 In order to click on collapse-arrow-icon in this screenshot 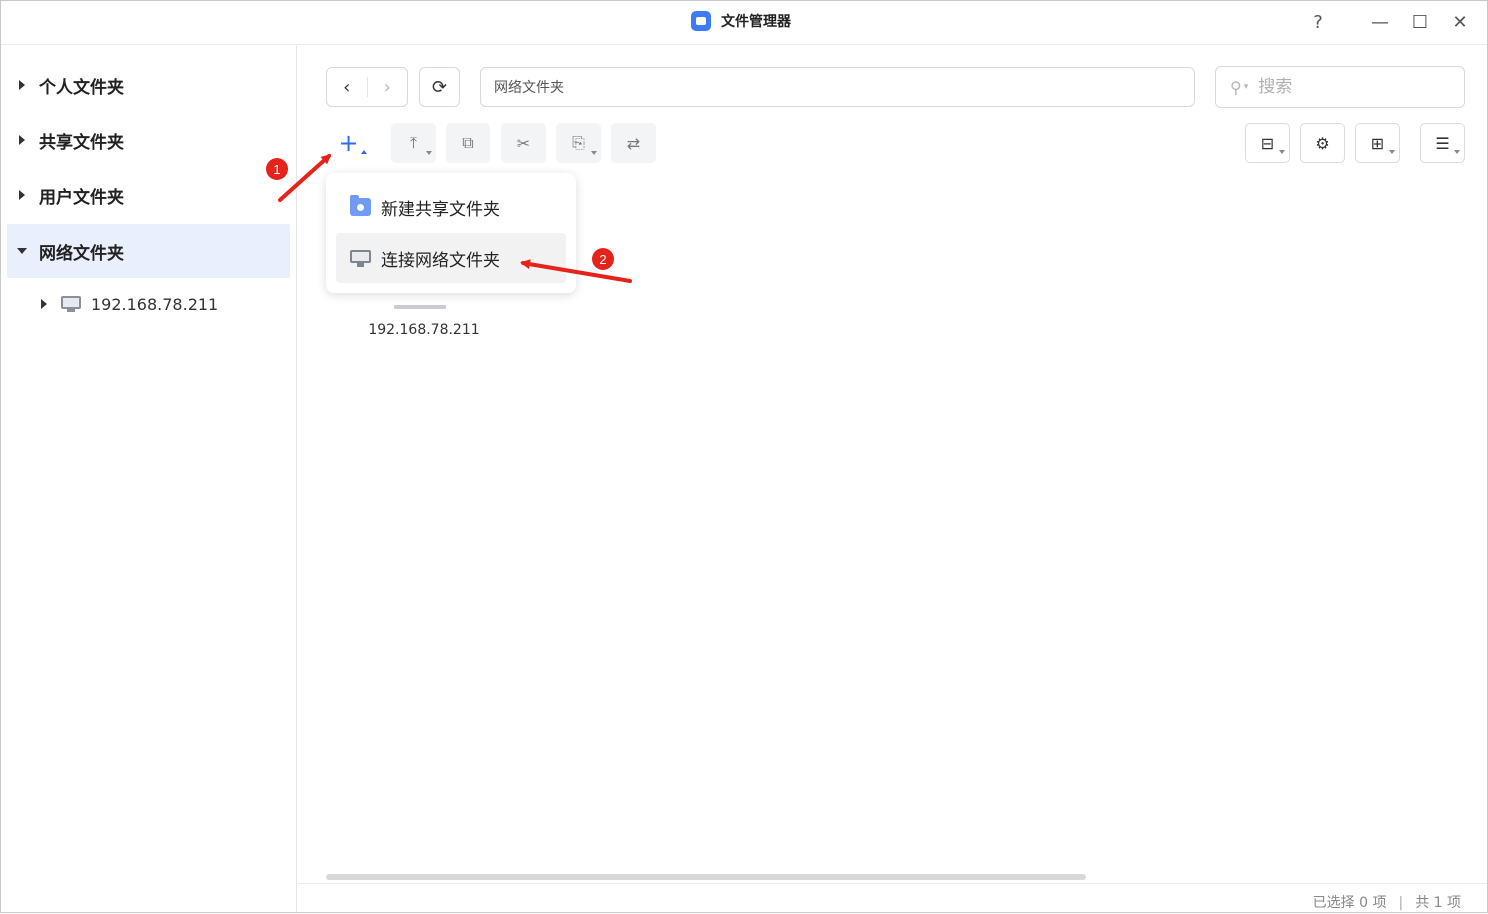, I will do `click(22, 251)`.